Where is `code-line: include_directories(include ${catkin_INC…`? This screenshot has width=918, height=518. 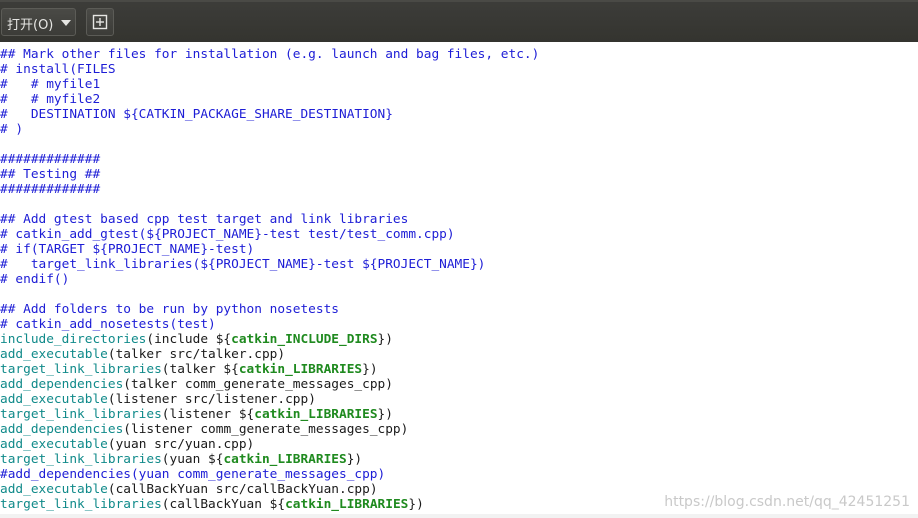 code-line: include_directories(include ${catkin_INC… is located at coordinates (269, 339).